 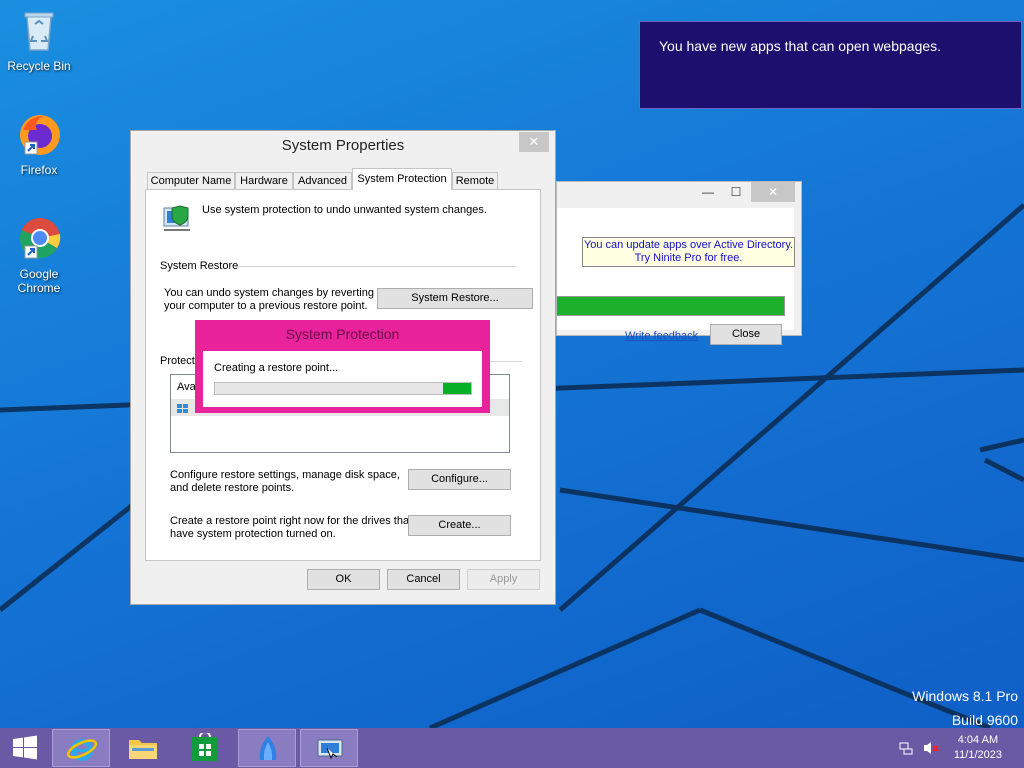 I want to click on tab-computer-name: Computer Name, so click(x=191, y=180).